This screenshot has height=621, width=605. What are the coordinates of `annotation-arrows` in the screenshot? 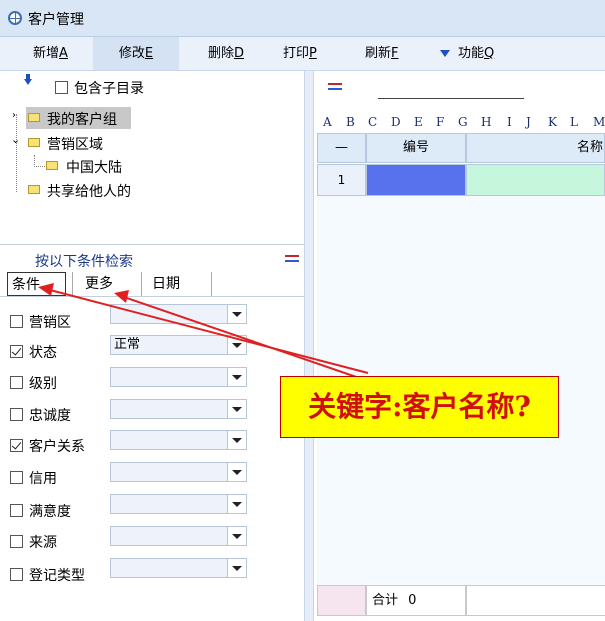 It's located at (203, 332).